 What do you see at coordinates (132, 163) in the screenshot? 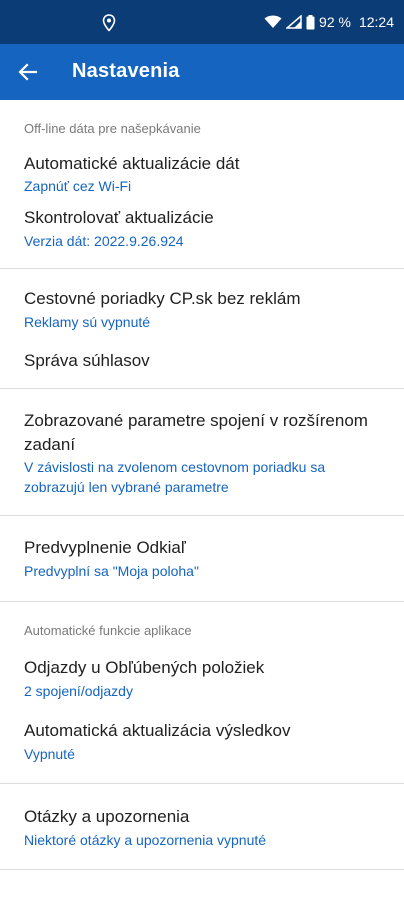
I see `setting-title: Automatické aktualizácie dát` at bounding box center [132, 163].